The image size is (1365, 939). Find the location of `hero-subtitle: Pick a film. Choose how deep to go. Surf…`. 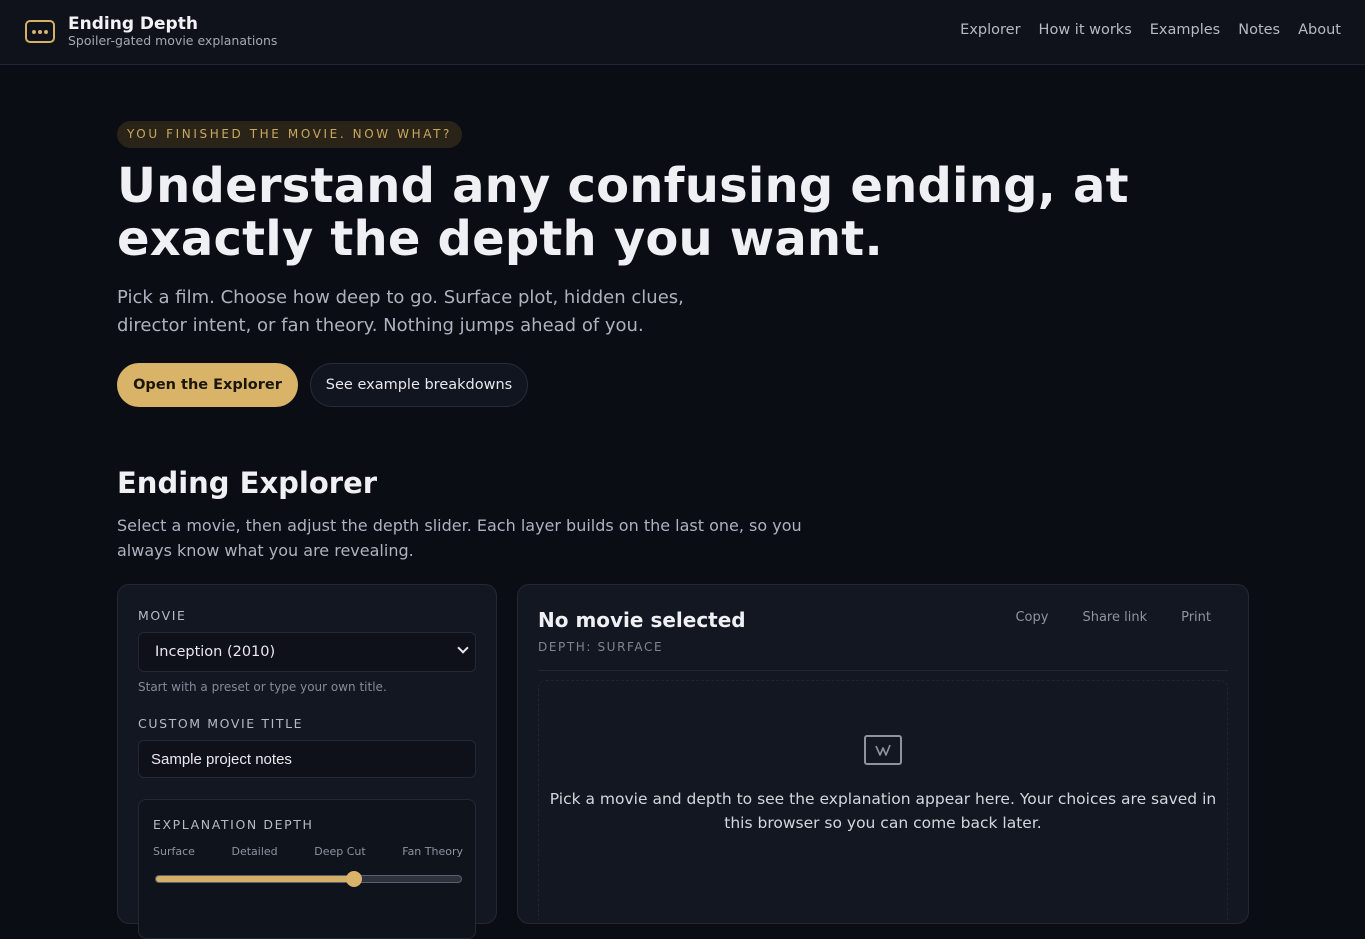

hero-subtitle: Pick a film. Choose how deep to go. Surf… is located at coordinates (400, 311).